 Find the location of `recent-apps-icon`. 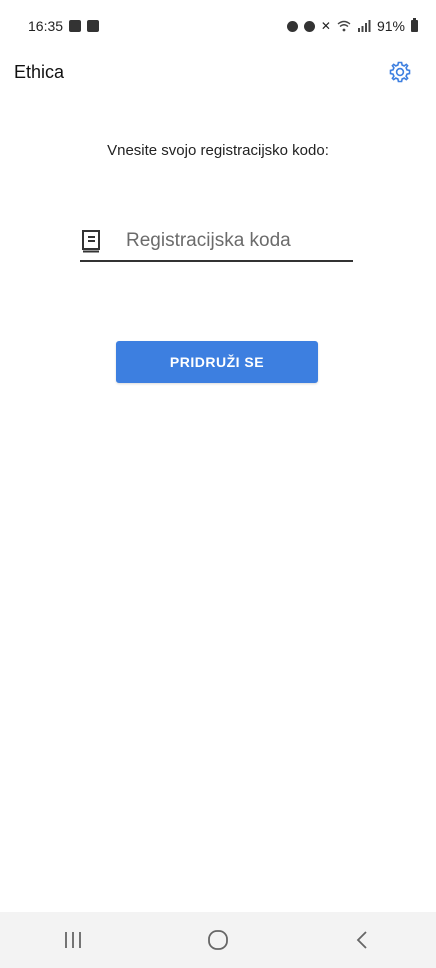

recent-apps-icon is located at coordinates (72, 940).